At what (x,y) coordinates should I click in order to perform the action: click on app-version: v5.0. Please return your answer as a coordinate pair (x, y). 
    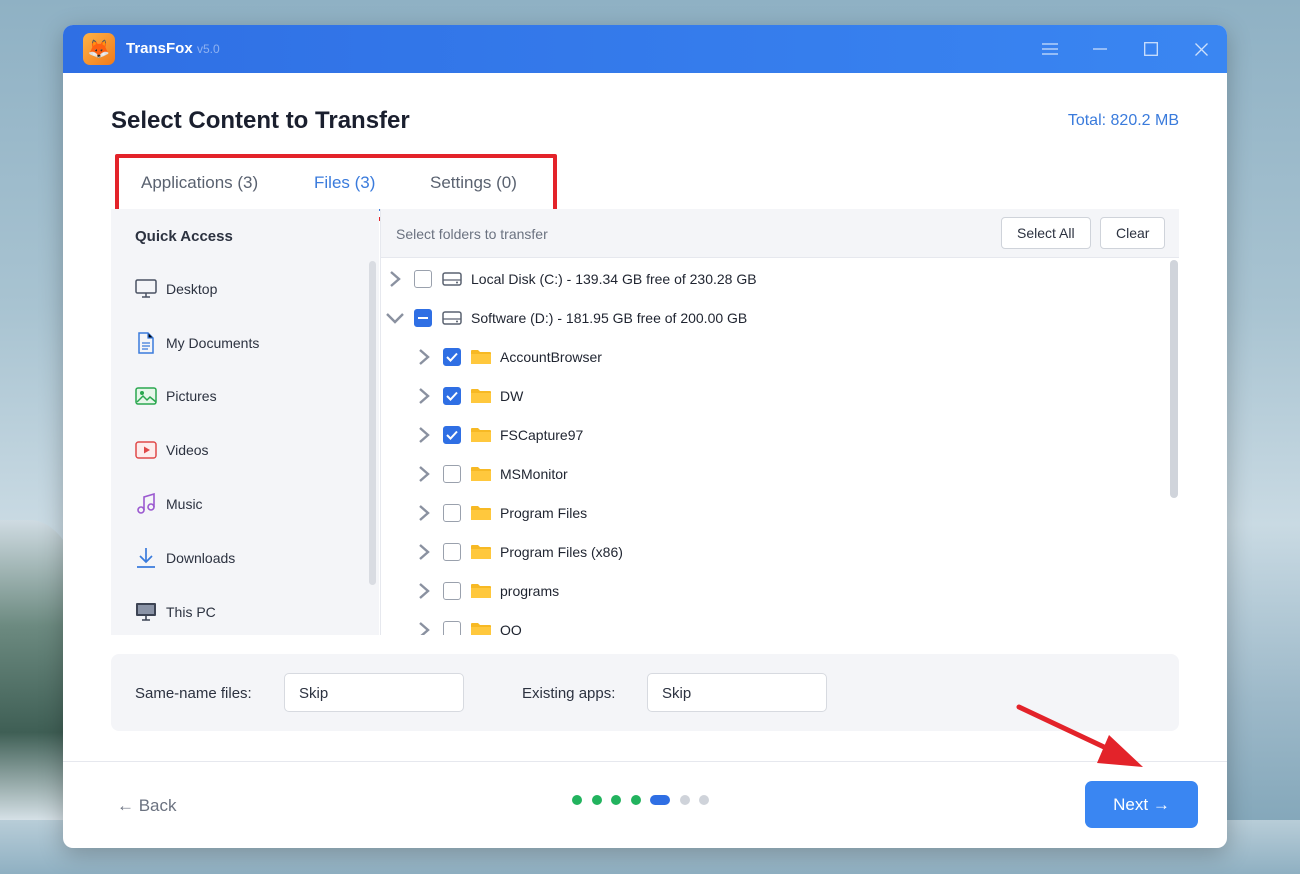
    Looking at the image, I should click on (208, 49).